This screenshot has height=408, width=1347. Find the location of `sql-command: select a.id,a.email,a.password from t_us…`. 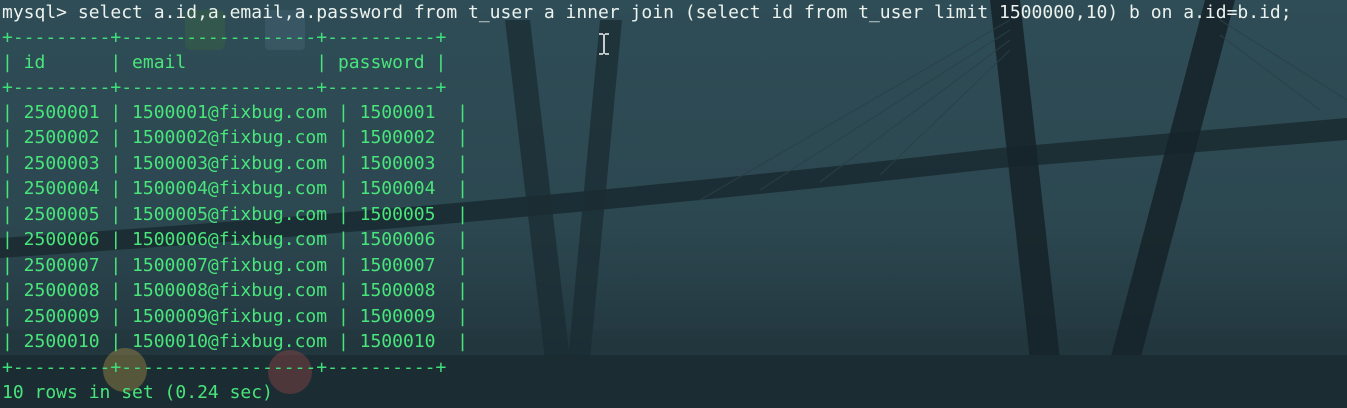

sql-command: select a.id,a.email,a.password from t_us… is located at coordinates (684, 12).